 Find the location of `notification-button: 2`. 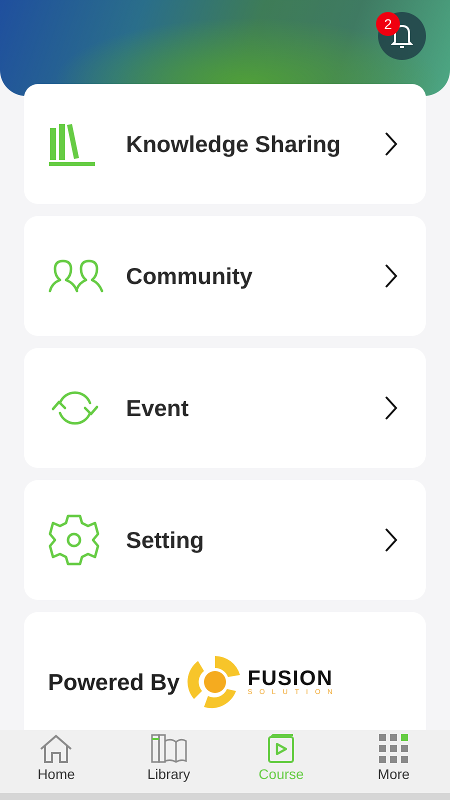

notification-button: 2 is located at coordinates (402, 36).